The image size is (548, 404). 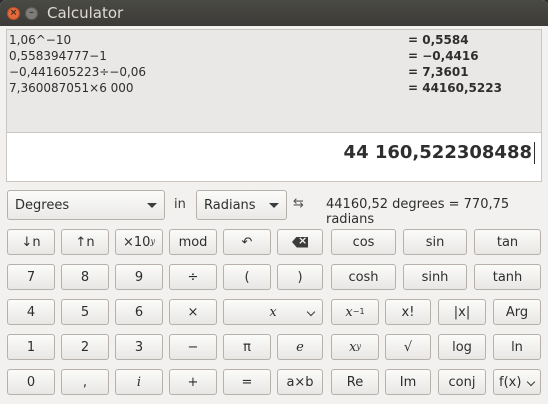 I want to click on digit-2-button: 2, so click(x=85, y=347).